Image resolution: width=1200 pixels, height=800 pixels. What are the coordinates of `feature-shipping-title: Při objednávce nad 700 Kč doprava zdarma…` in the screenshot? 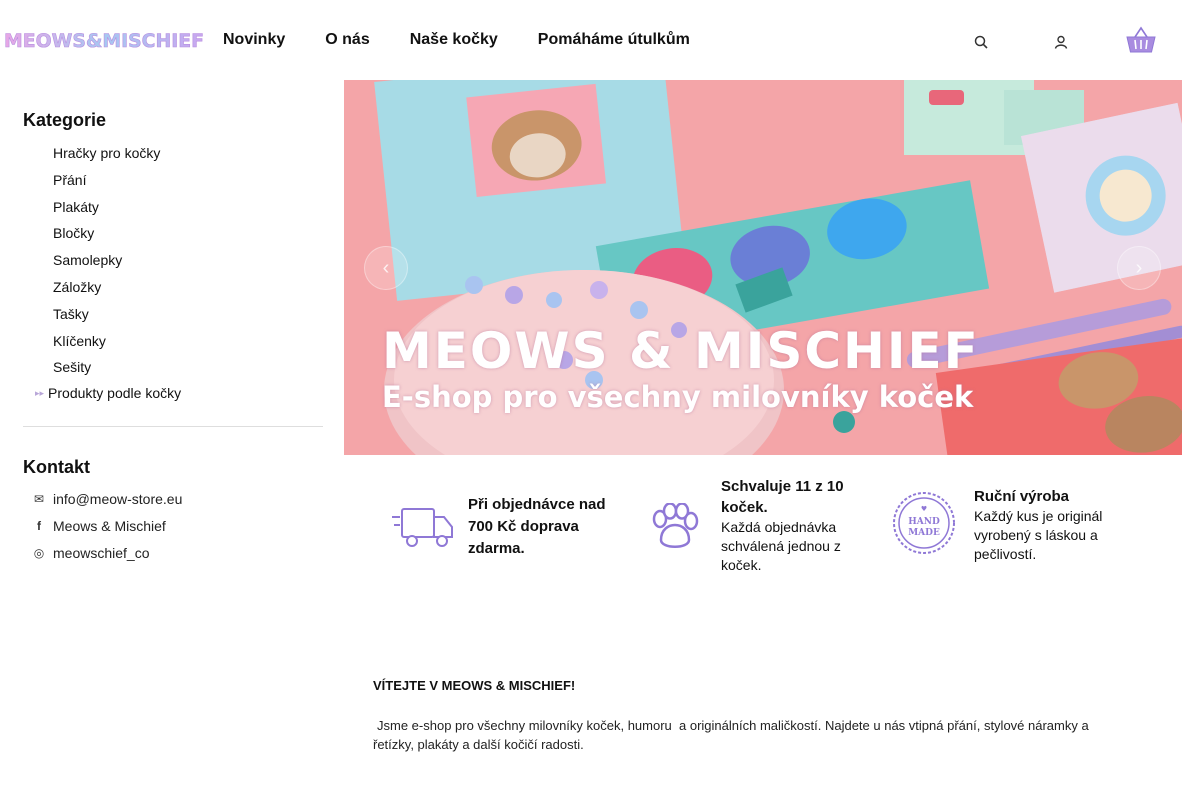 It's located at (537, 526).